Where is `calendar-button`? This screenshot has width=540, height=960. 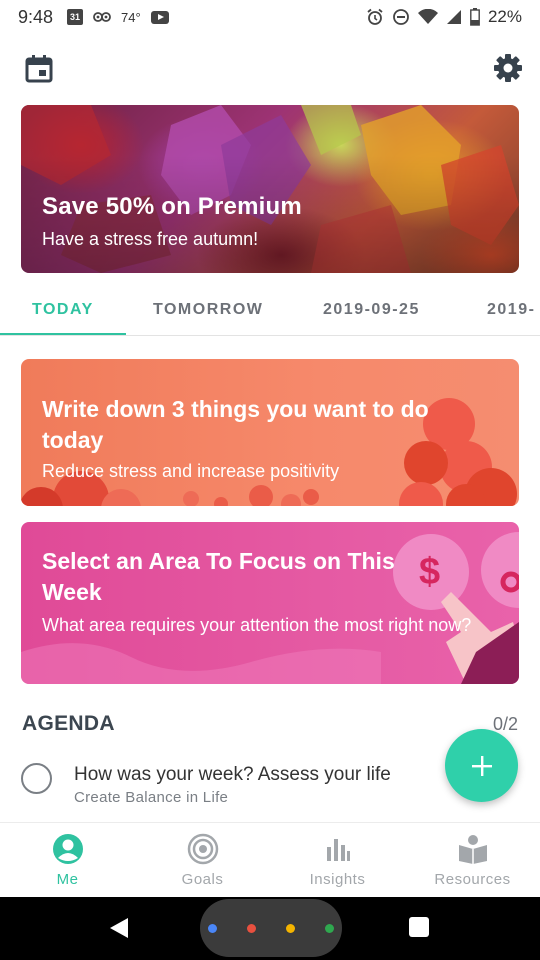
calendar-button is located at coordinates (39, 69).